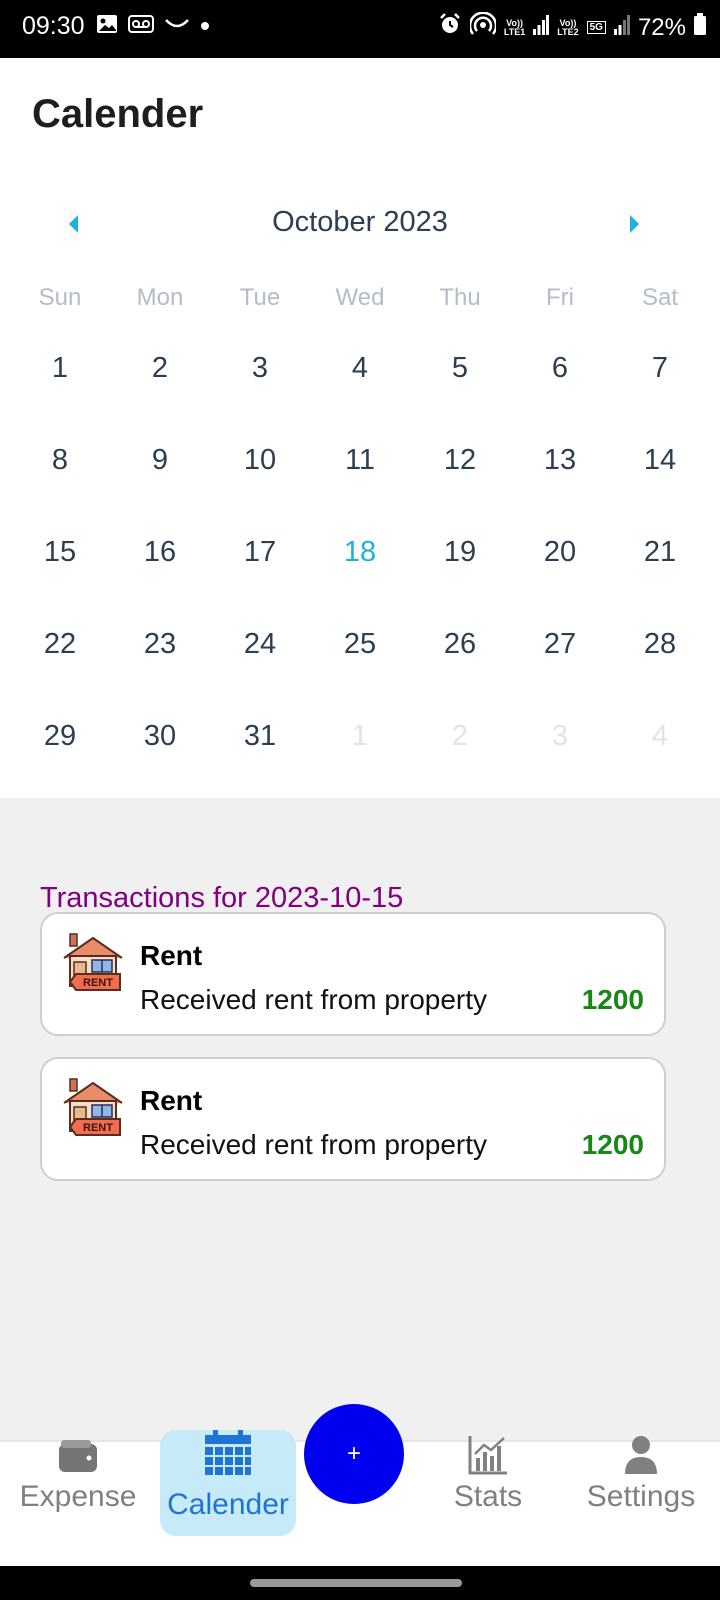 The image size is (720, 1600). What do you see at coordinates (560, 478) in the screenshot?
I see `day-cell: 13` at bounding box center [560, 478].